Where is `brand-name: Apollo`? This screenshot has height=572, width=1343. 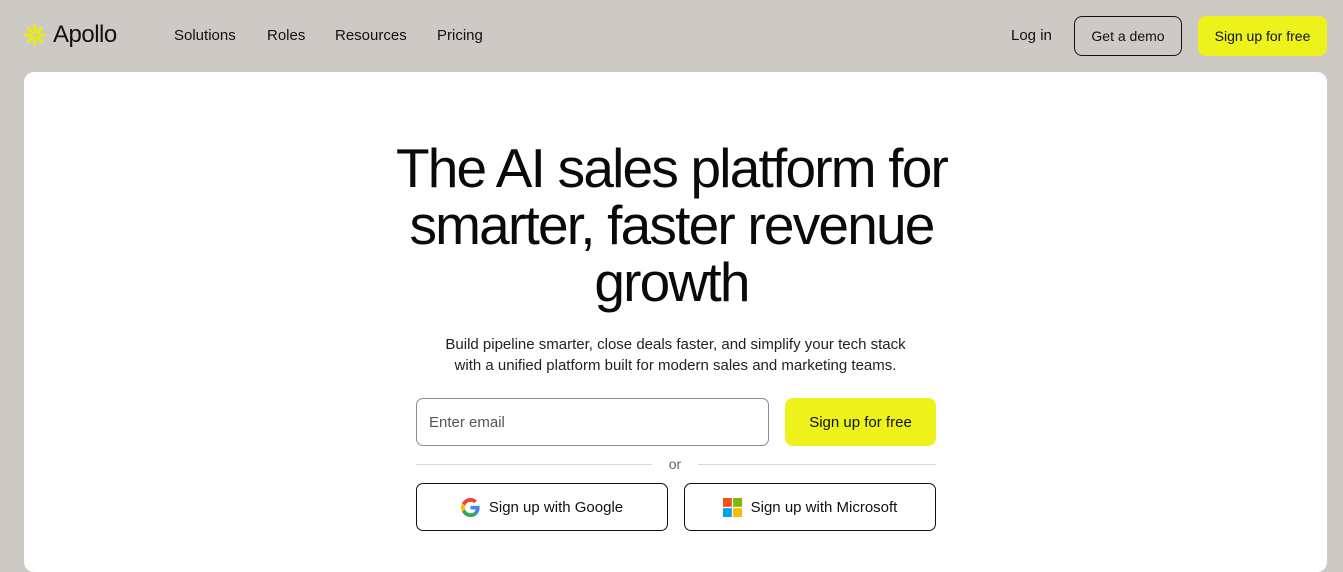
brand-name: Apollo is located at coordinates (85, 34).